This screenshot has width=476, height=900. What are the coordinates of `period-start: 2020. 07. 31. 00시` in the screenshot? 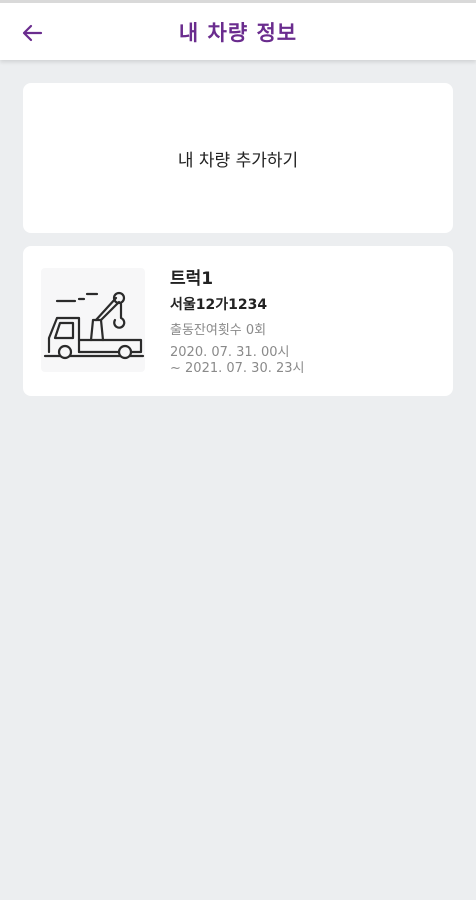 It's located at (230, 352).